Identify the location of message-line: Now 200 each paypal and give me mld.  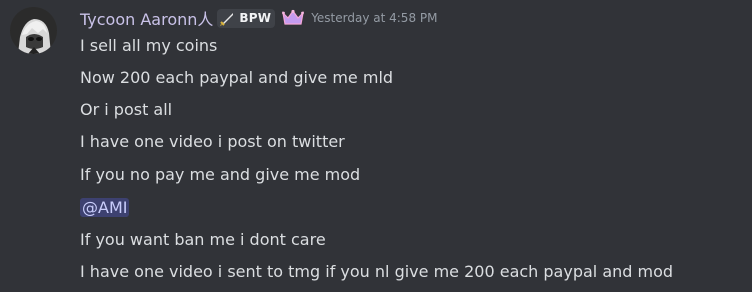
(237, 77).